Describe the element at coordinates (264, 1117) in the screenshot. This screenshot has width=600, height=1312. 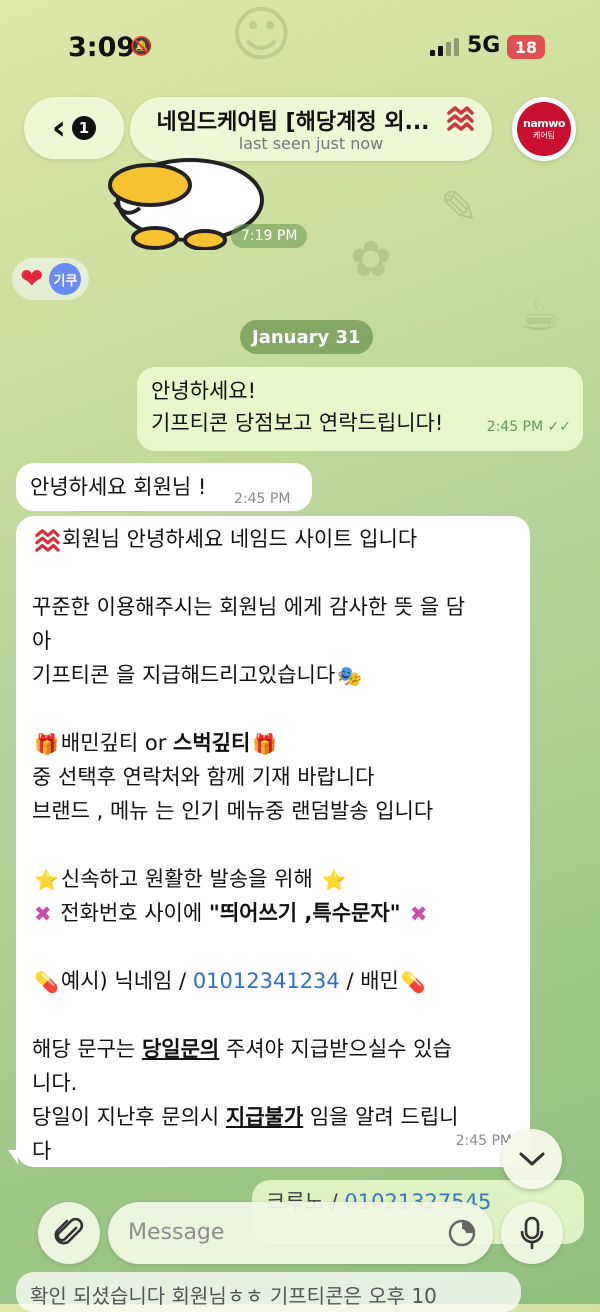
I see `line-text-underlined: 지급불가` at that location.